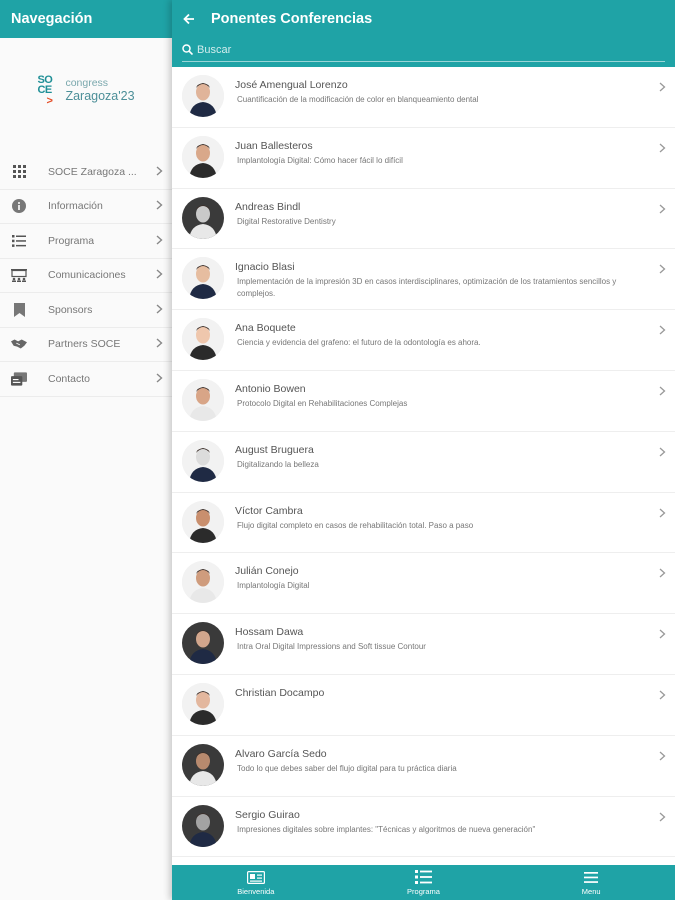 The height and width of the screenshot is (900, 675). Describe the element at coordinates (71, 240) in the screenshot. I see `nav-label: Programa` at that location.